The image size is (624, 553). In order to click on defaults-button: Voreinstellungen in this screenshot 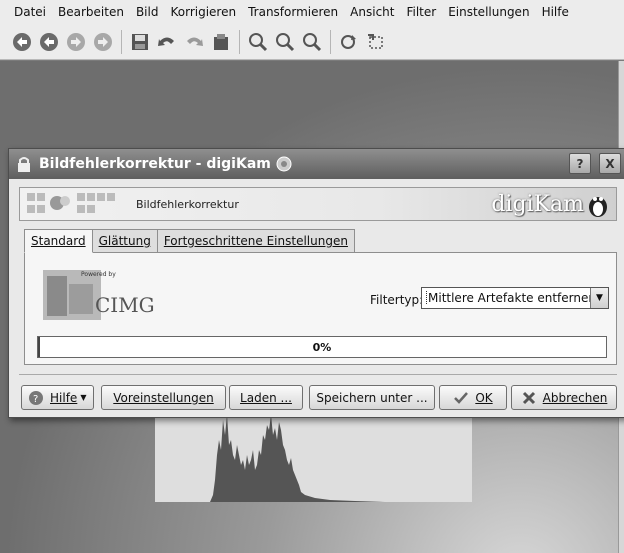, I will do `click(163, 397)`.